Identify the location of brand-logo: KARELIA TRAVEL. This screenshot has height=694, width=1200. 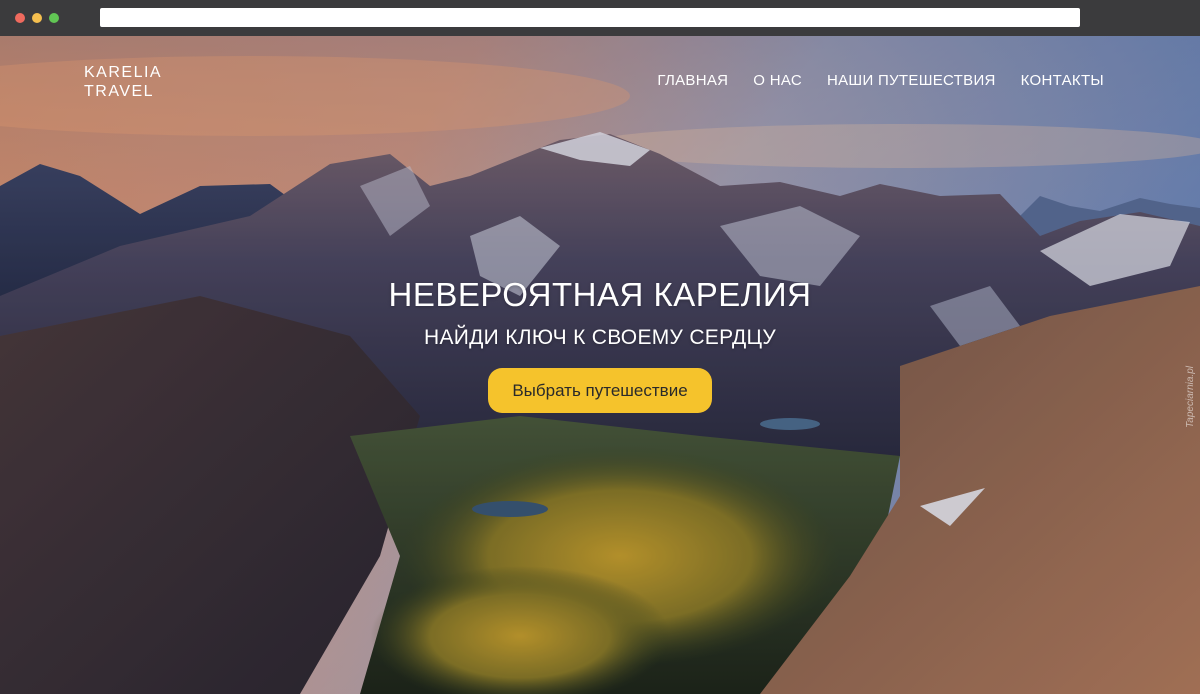
(123, 82).